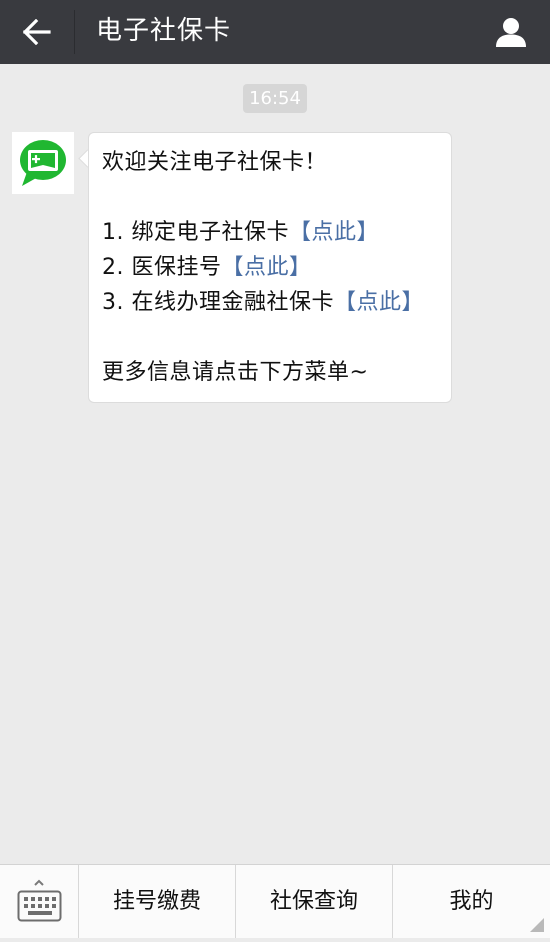  I want to click on back-button, so click(37, 32).